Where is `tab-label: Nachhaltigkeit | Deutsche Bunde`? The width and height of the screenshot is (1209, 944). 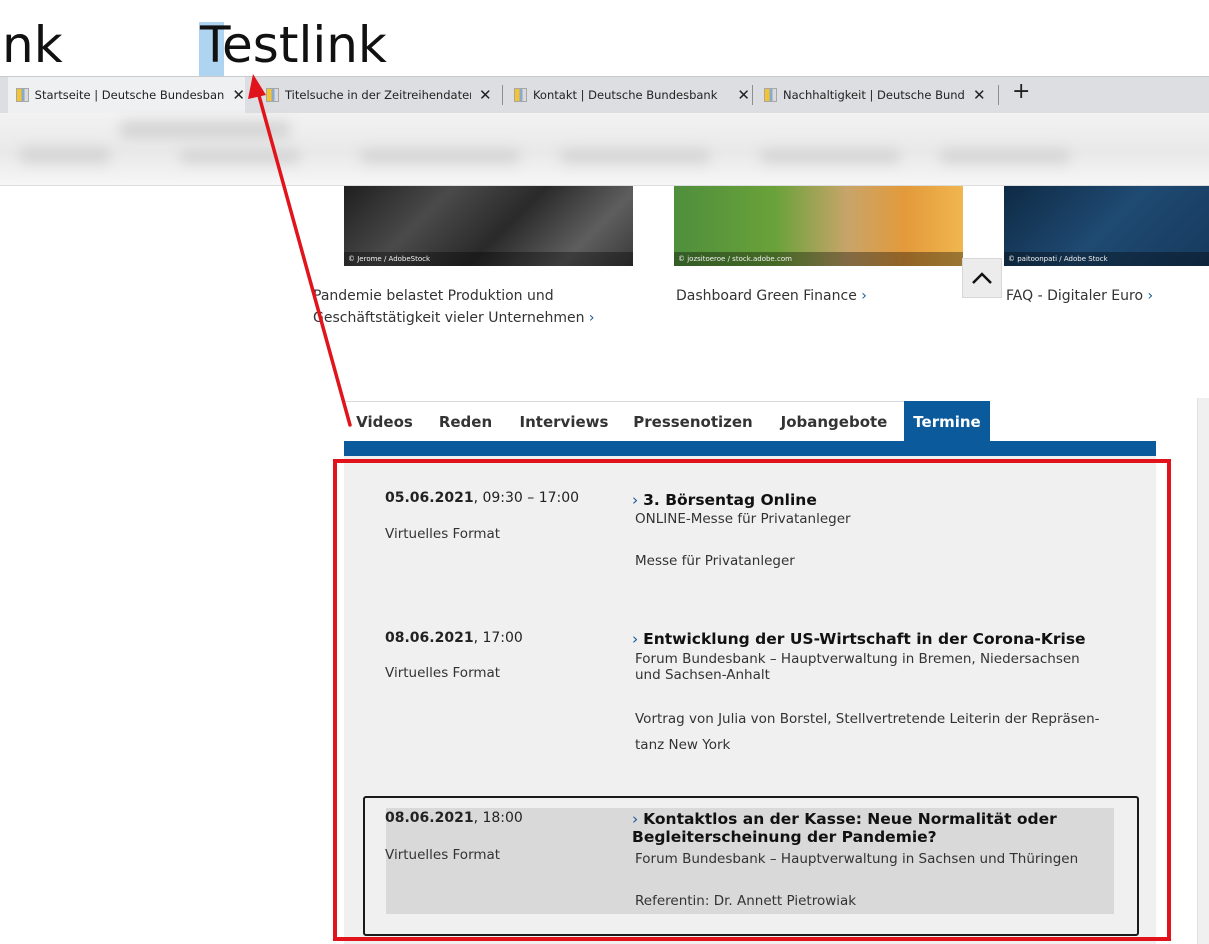 tab-label: Nachhaltigkeit | Deutsche Bunde is located at coordinates (874, 95).